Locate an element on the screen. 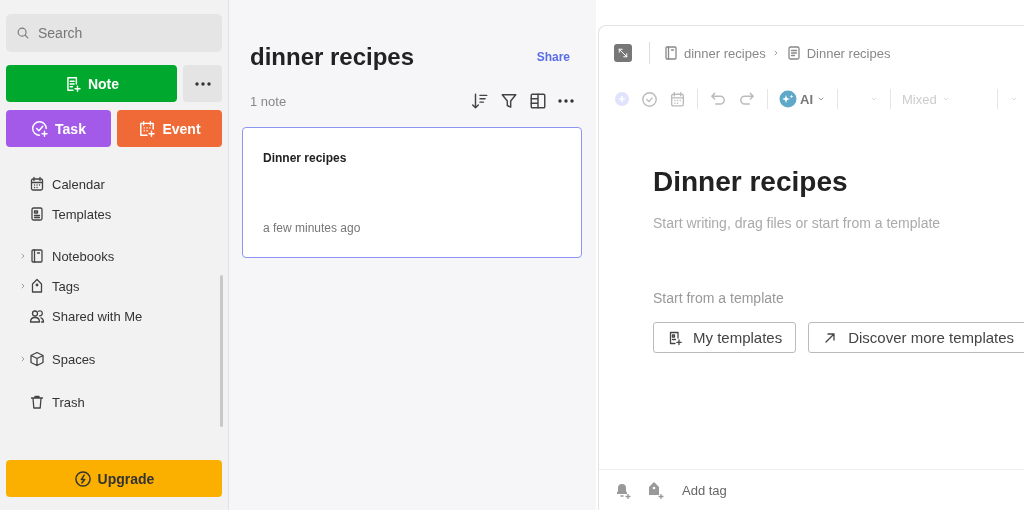  template-add-icon is located at coordinates (675, 337).